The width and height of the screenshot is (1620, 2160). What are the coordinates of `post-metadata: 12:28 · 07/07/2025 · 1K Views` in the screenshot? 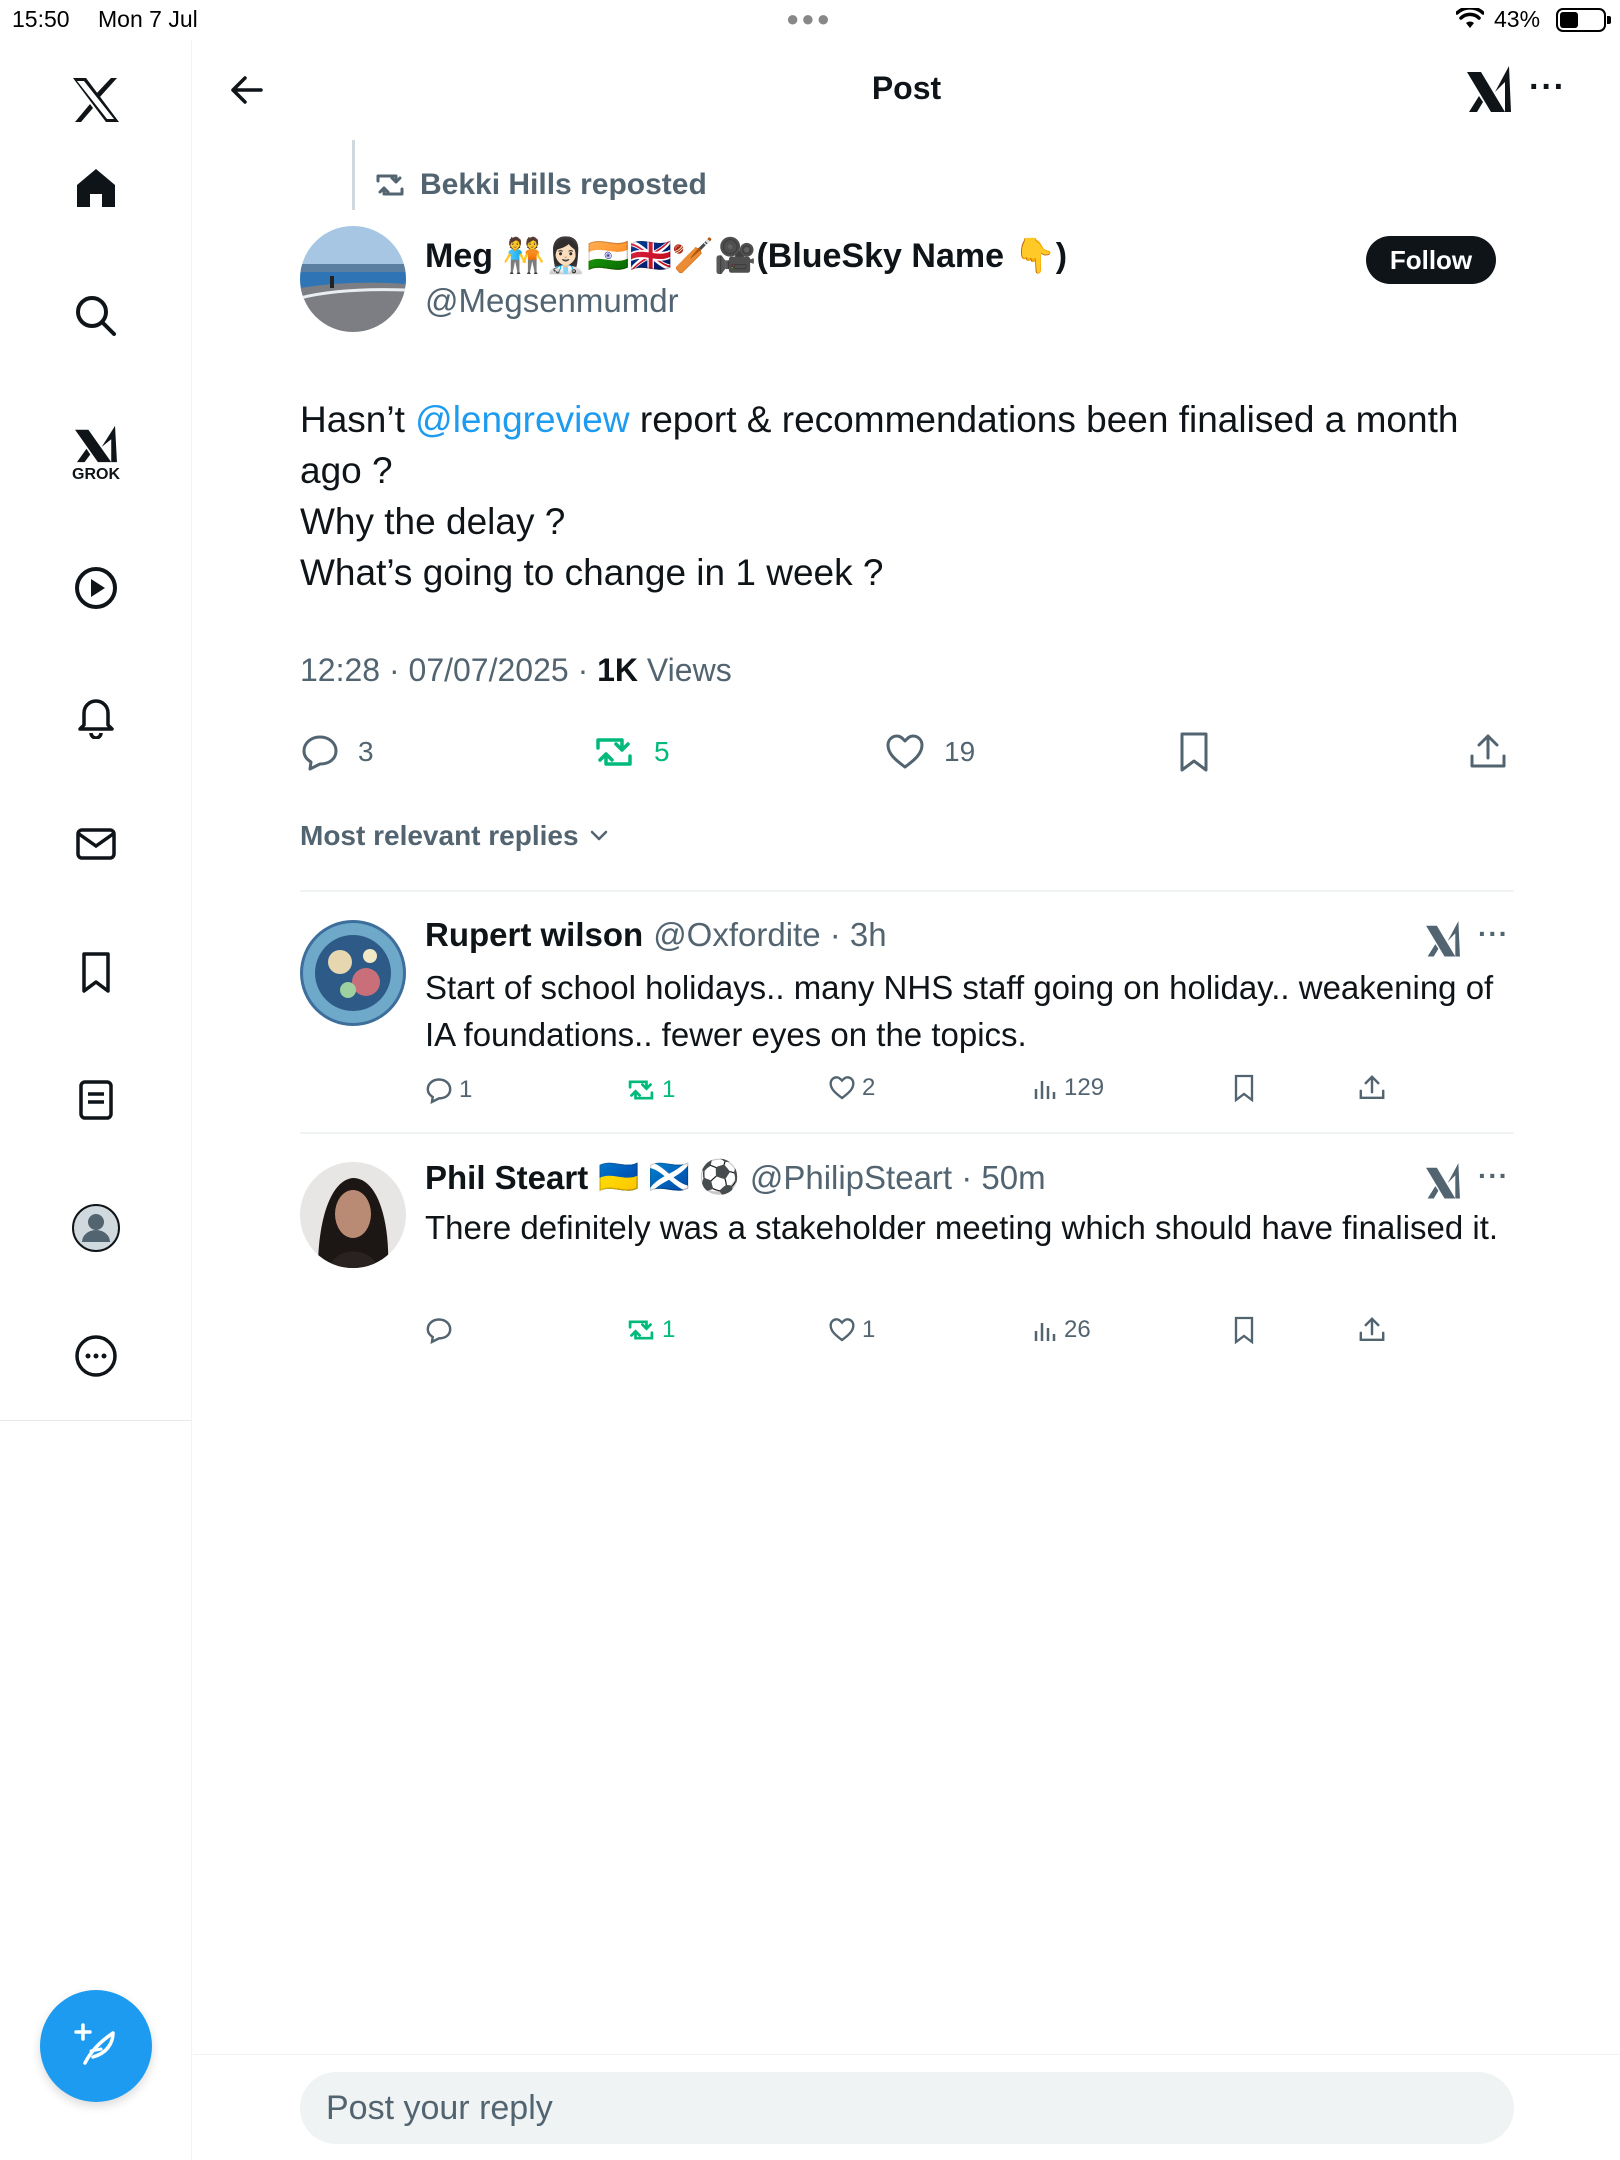 It's located at (516, 670).